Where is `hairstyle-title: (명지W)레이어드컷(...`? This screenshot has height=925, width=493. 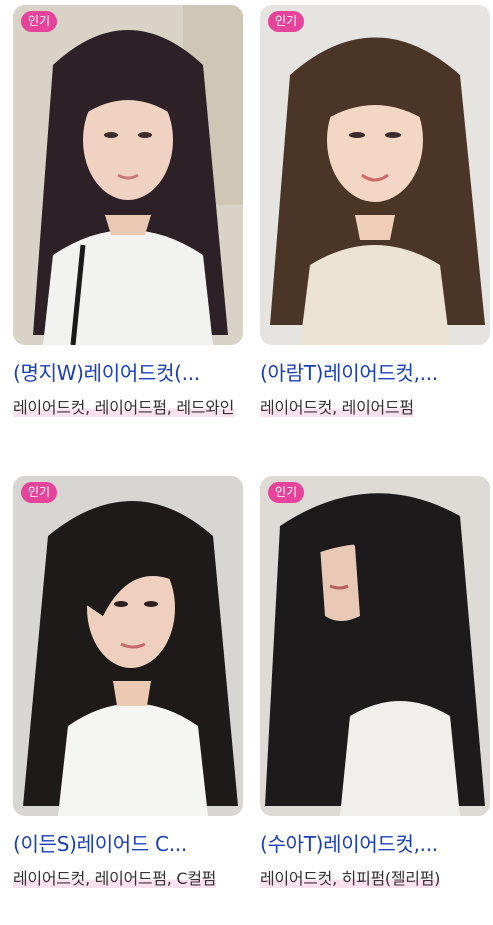 hairstyle-title: (명지W)레이어드컷(... is located at coordinates (128, 373).